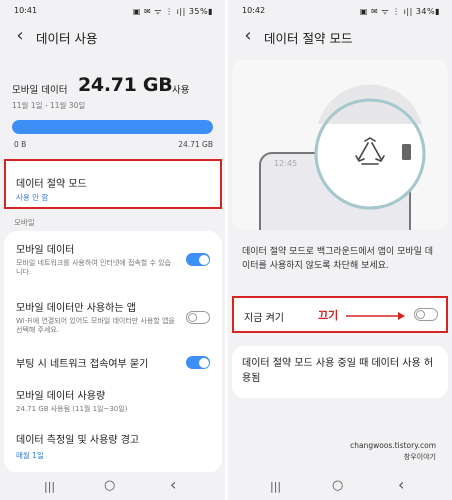  Describe the element at coordinates (172, 11) in the screenshot. I see `status-icons: ▣ ✉ ᯤ ⋮ ı|| 35%▮` at that location.